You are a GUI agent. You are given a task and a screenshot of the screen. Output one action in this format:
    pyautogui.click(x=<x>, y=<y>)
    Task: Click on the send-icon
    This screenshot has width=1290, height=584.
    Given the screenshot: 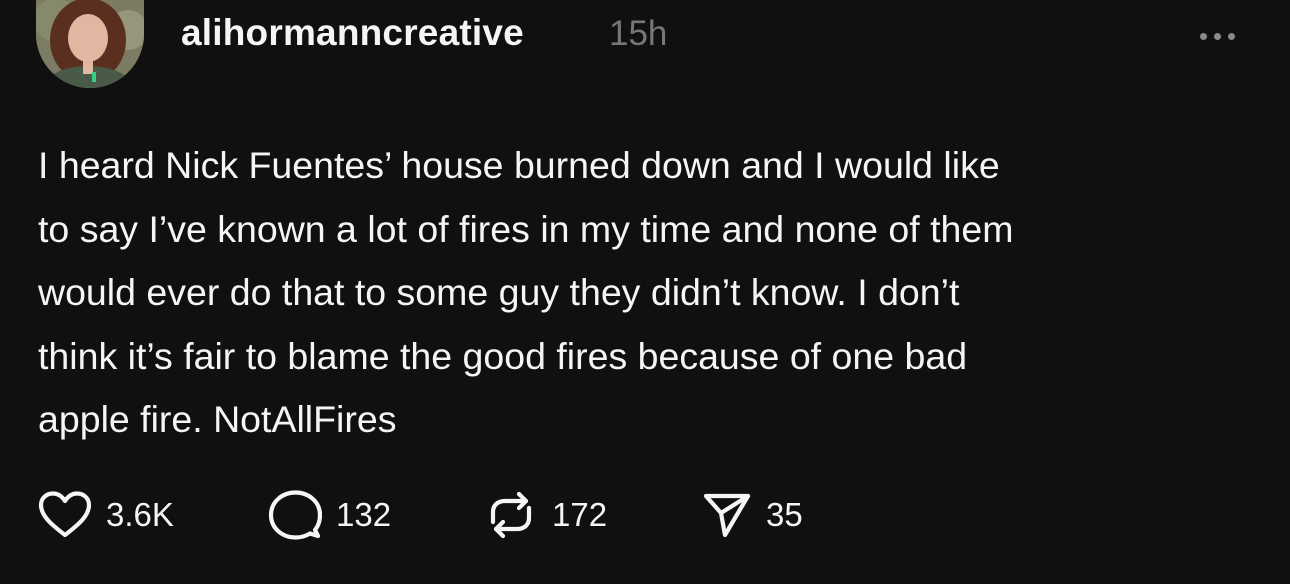 What is the action you would take?
    pyautogui.click(x=727, y=515)
    